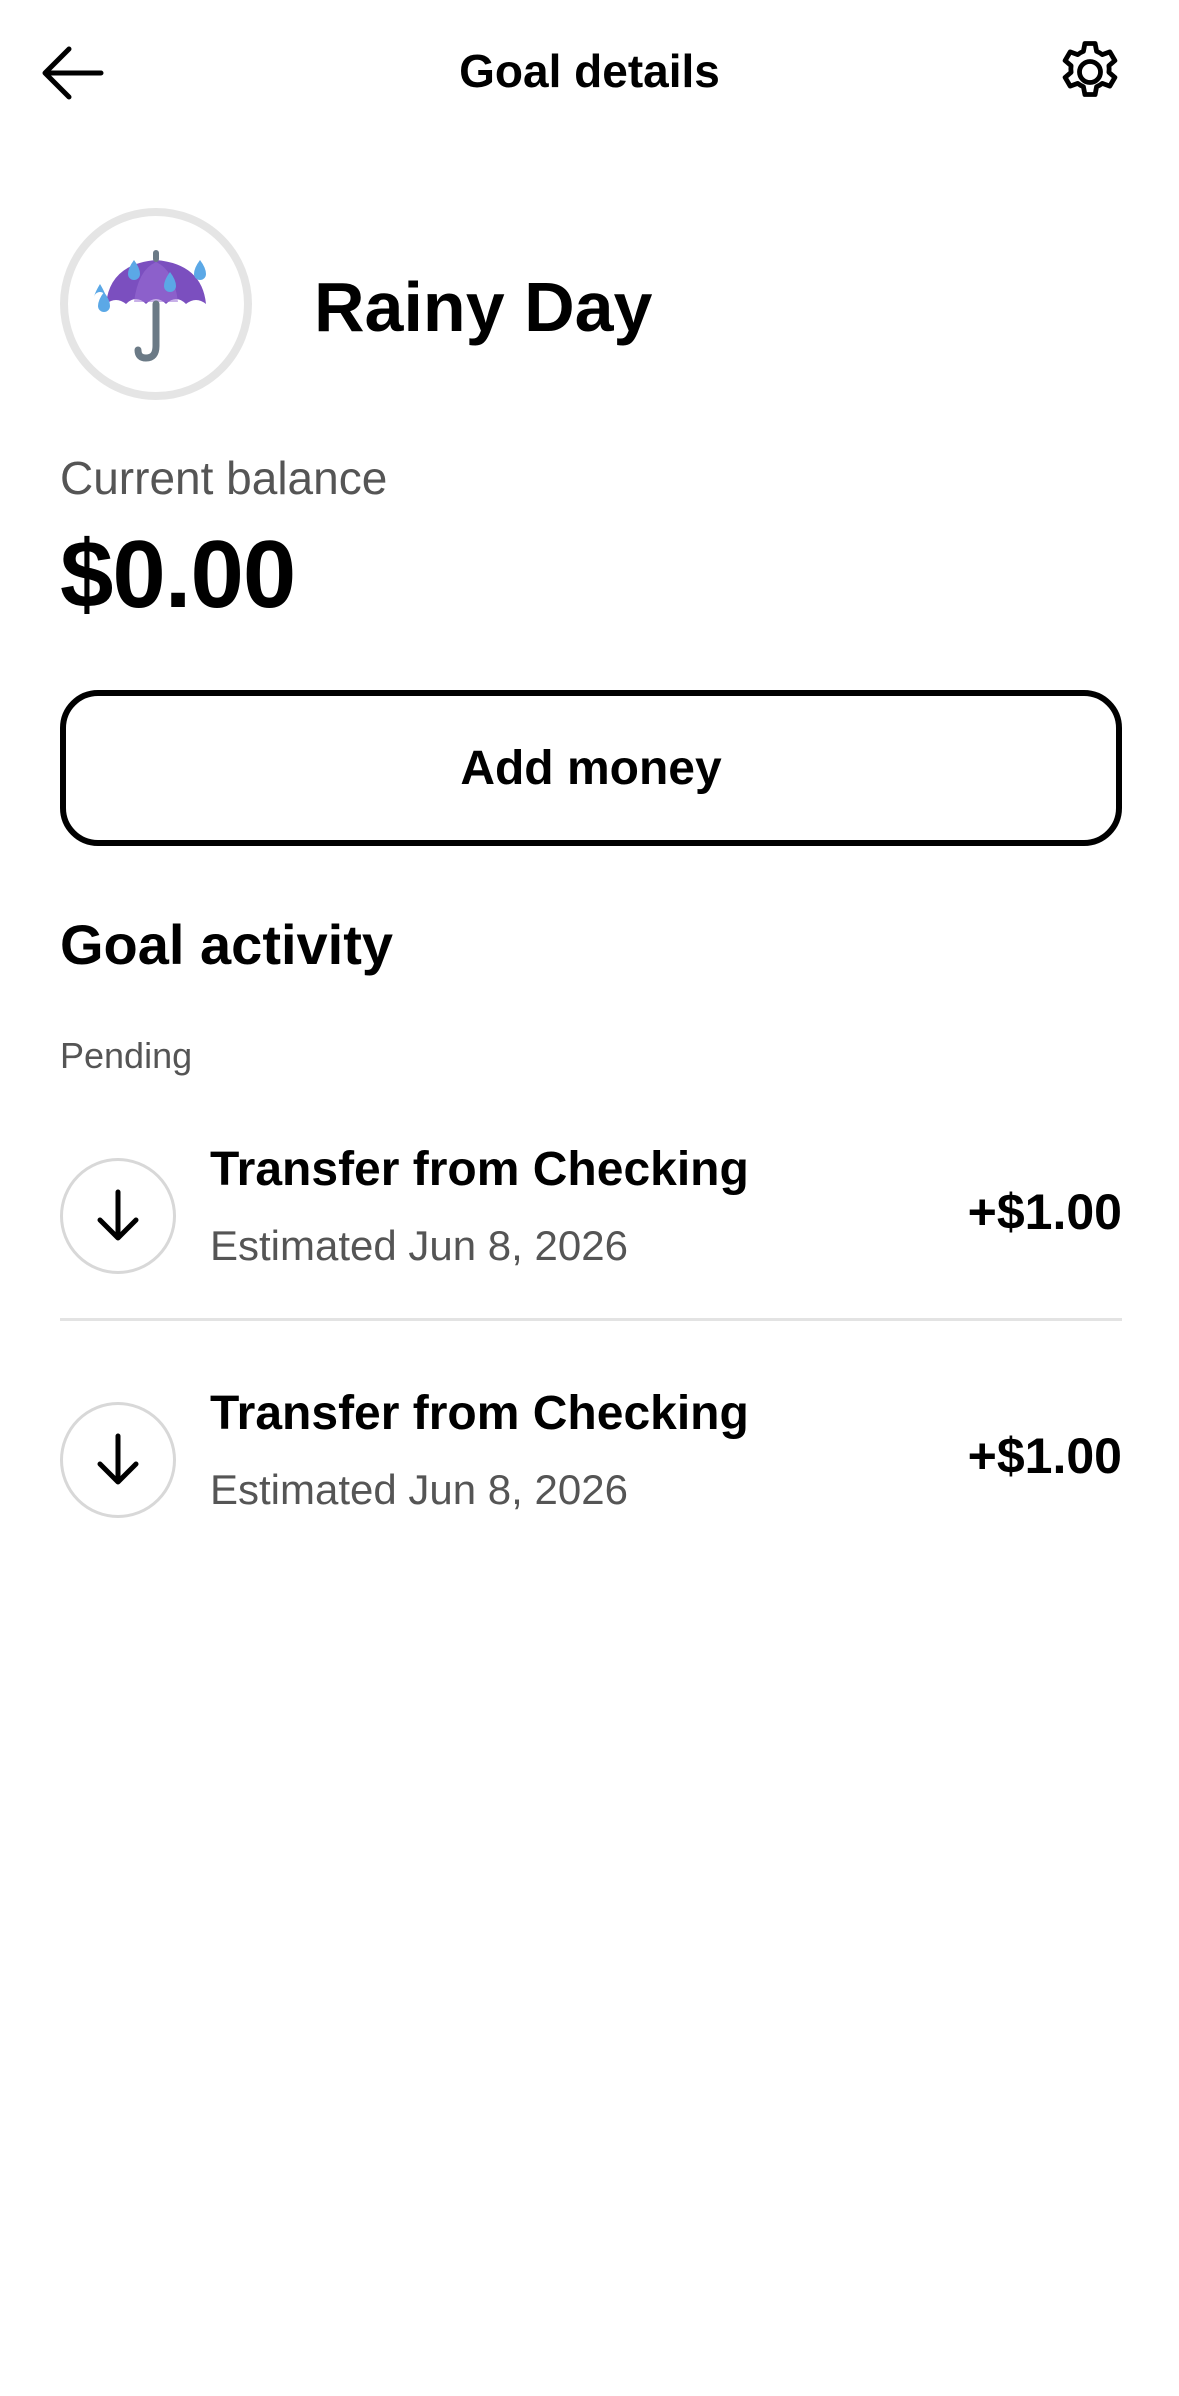  What do you see at coordinates (178, 574) in the screenshot?
I see `balance-amount: $0.00` at bounding box center [178, 574].